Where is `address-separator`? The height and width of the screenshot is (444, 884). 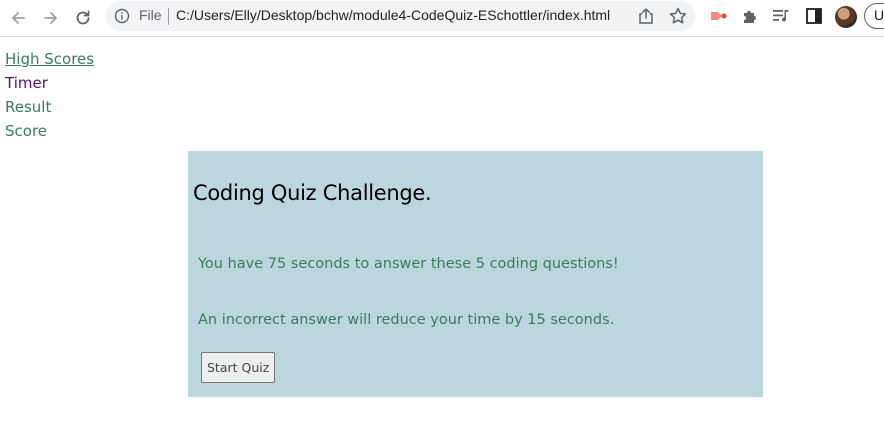 address-separator is located at coordinates (168, 16).